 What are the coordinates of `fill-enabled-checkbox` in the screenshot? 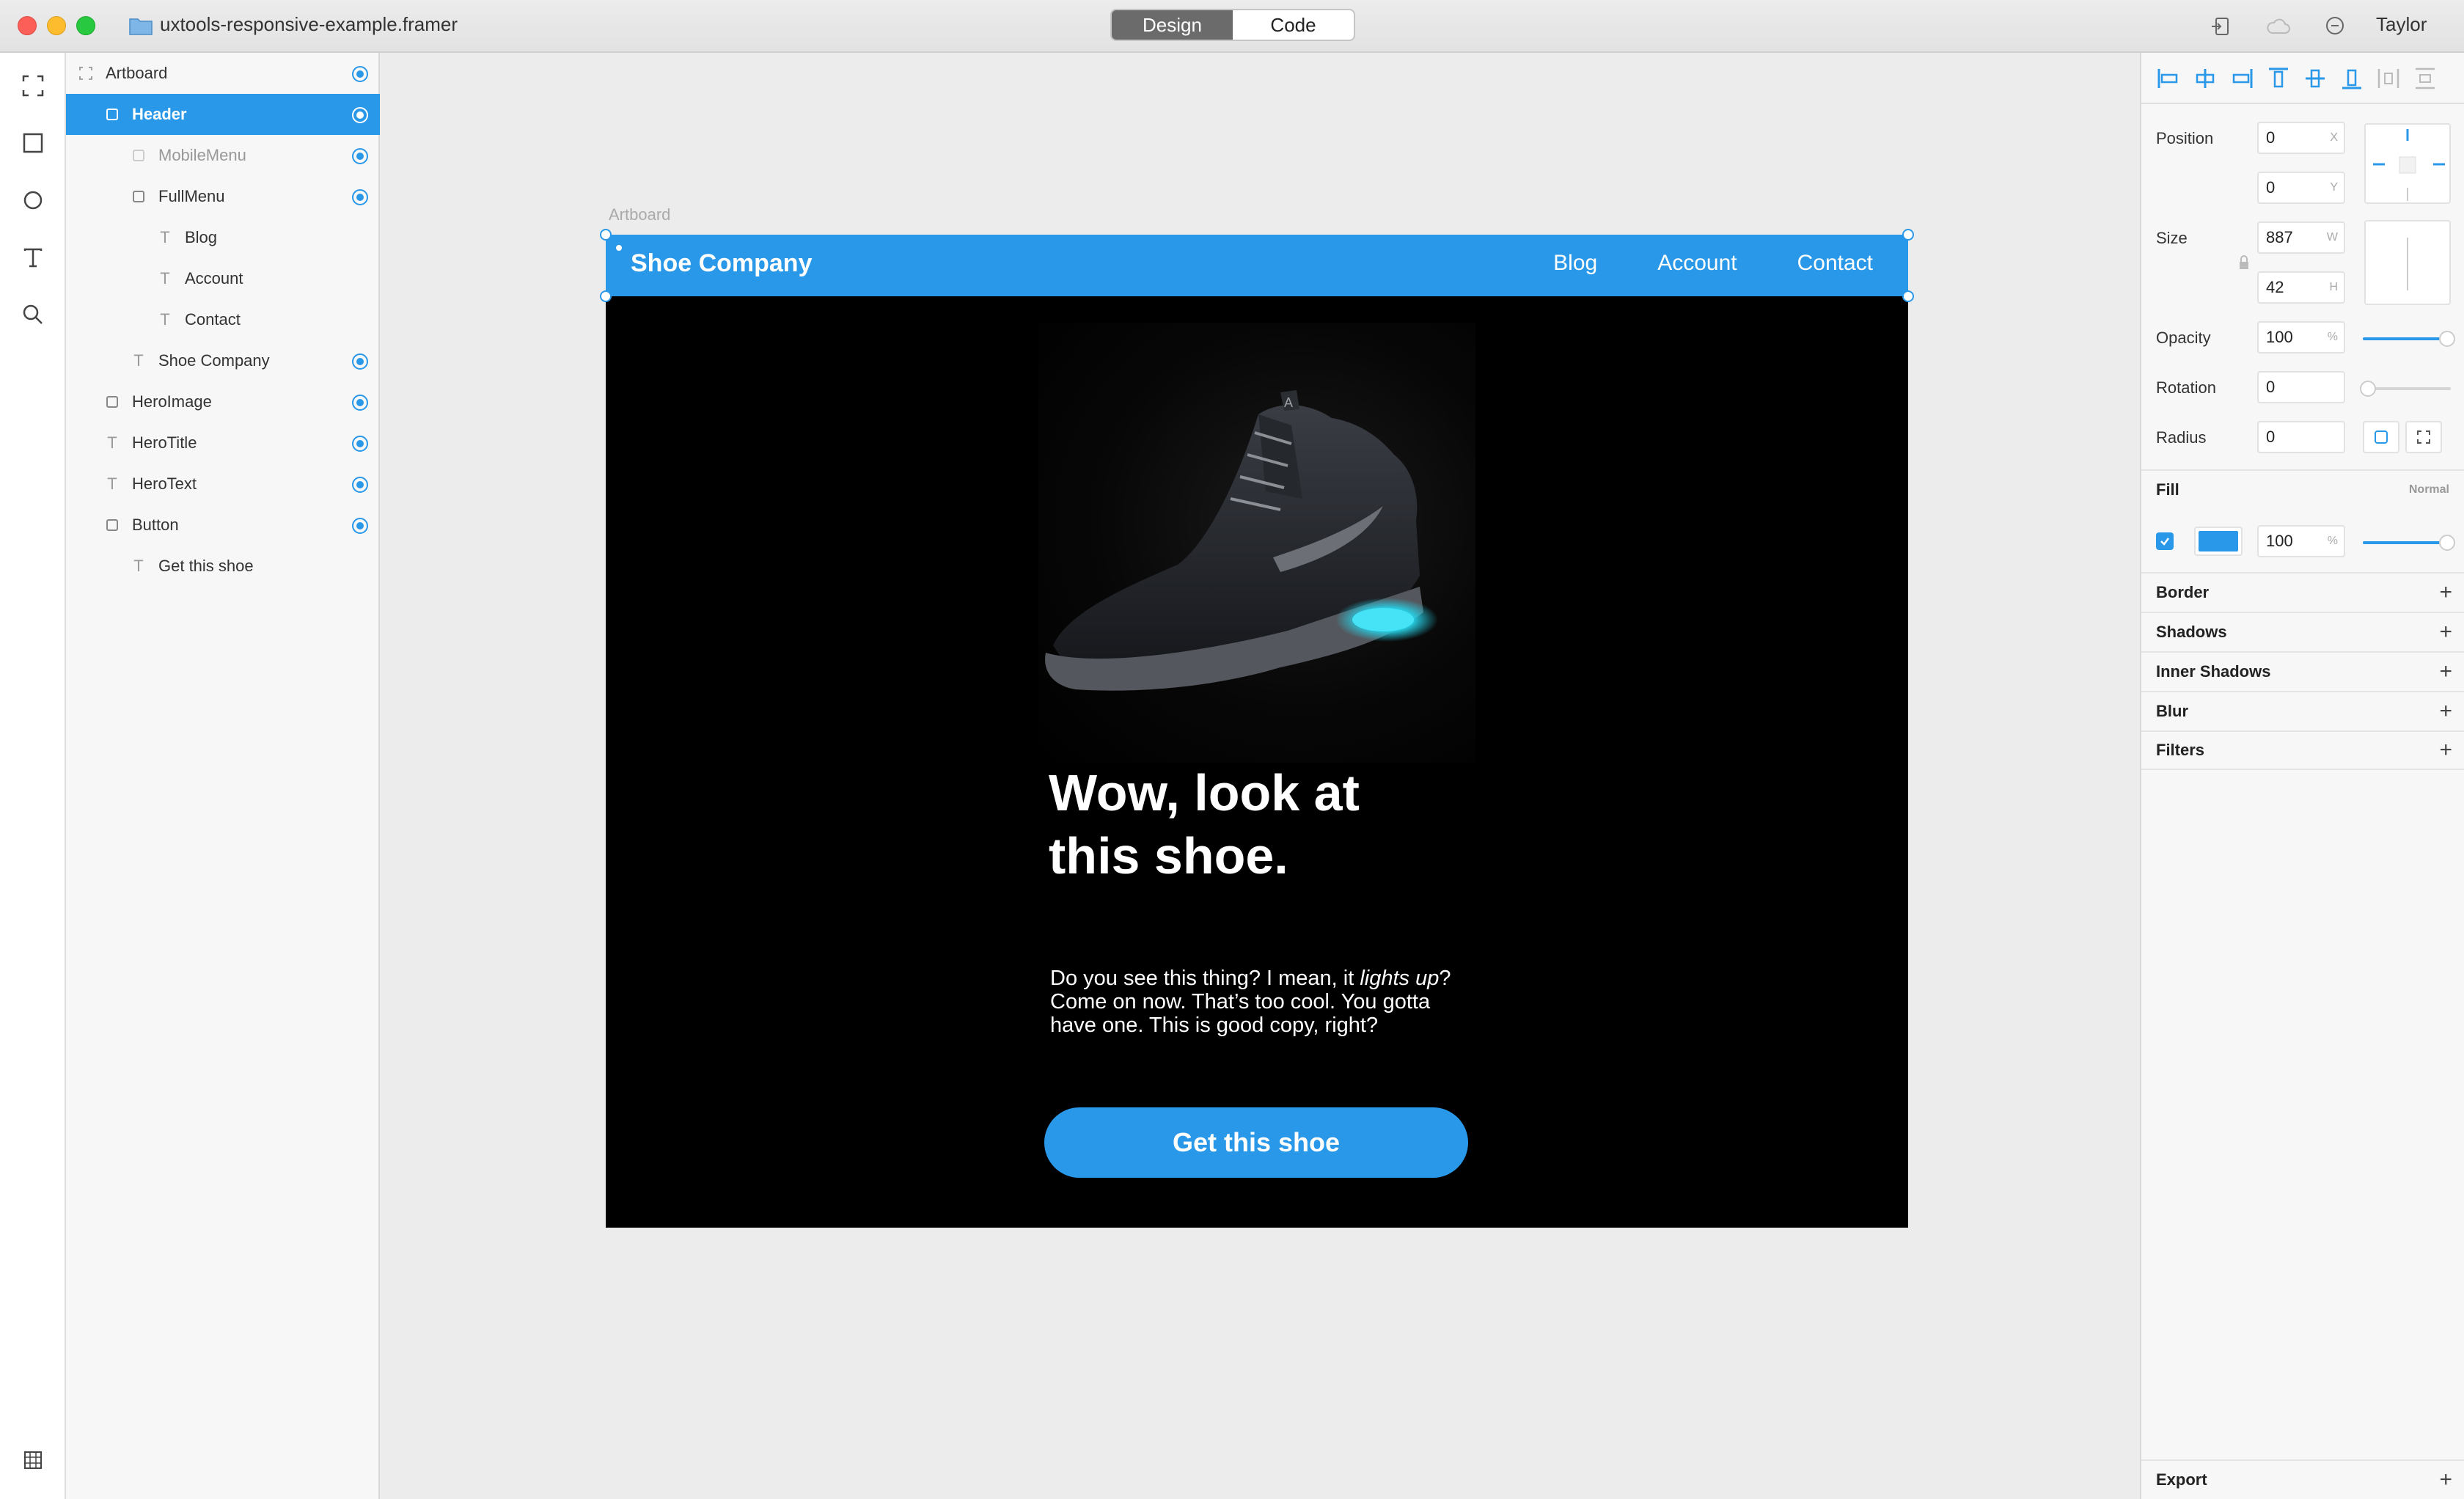 It's located at (2165, 541).